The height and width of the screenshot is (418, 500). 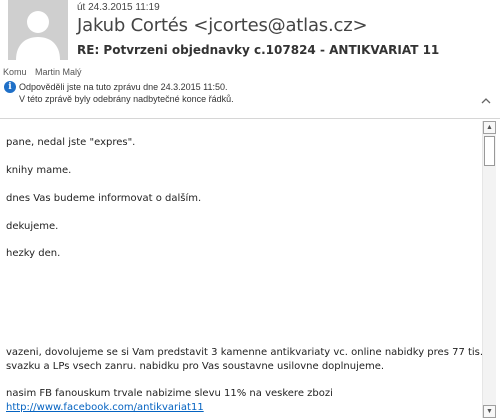 What do you see at coordinates (32, 226) in the screenshot?
I see `body-line: dekujeme.` at bounding box center [32, 226].